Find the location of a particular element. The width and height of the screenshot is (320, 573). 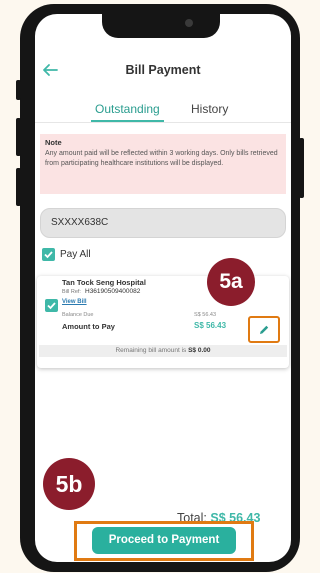

edit-amount-button is located at coordinates (264, 329).